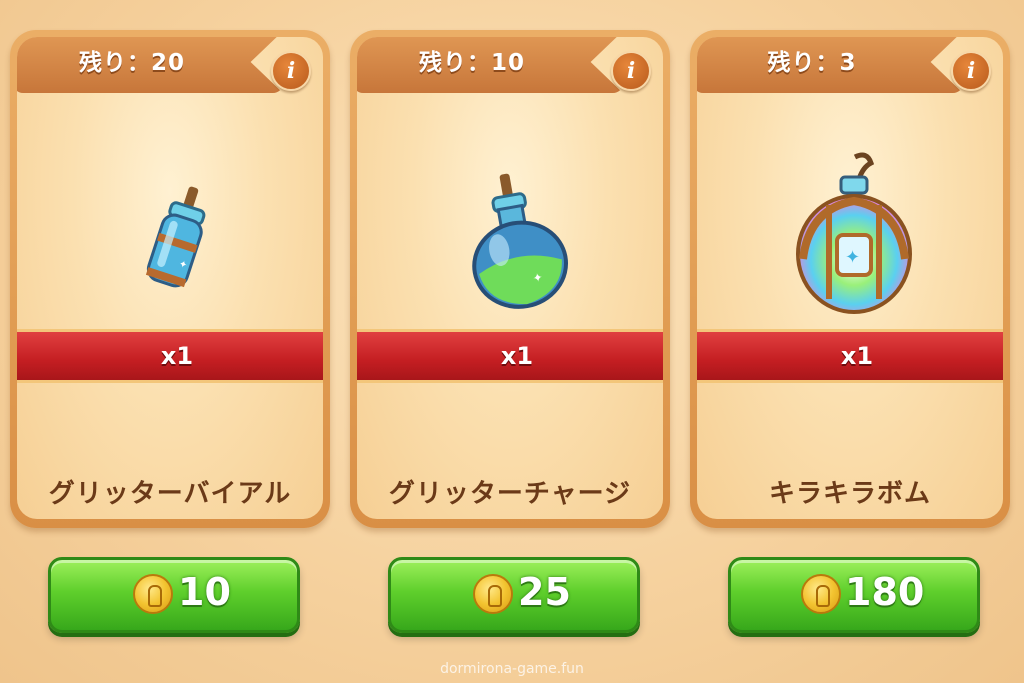 The width and height of the screenshot is (1024, 683). Describe the element at coordinates (170, 494) in the screenshot. I see `item-name: グリッターバイアル` at that location.